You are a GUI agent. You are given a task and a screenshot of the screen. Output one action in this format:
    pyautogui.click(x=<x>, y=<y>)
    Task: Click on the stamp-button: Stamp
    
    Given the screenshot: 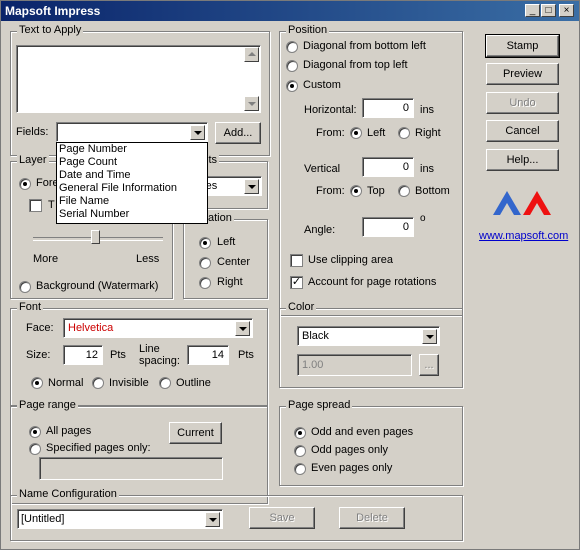 What is the action you would take?
    pyautogui.click(x=522, y=46)
    